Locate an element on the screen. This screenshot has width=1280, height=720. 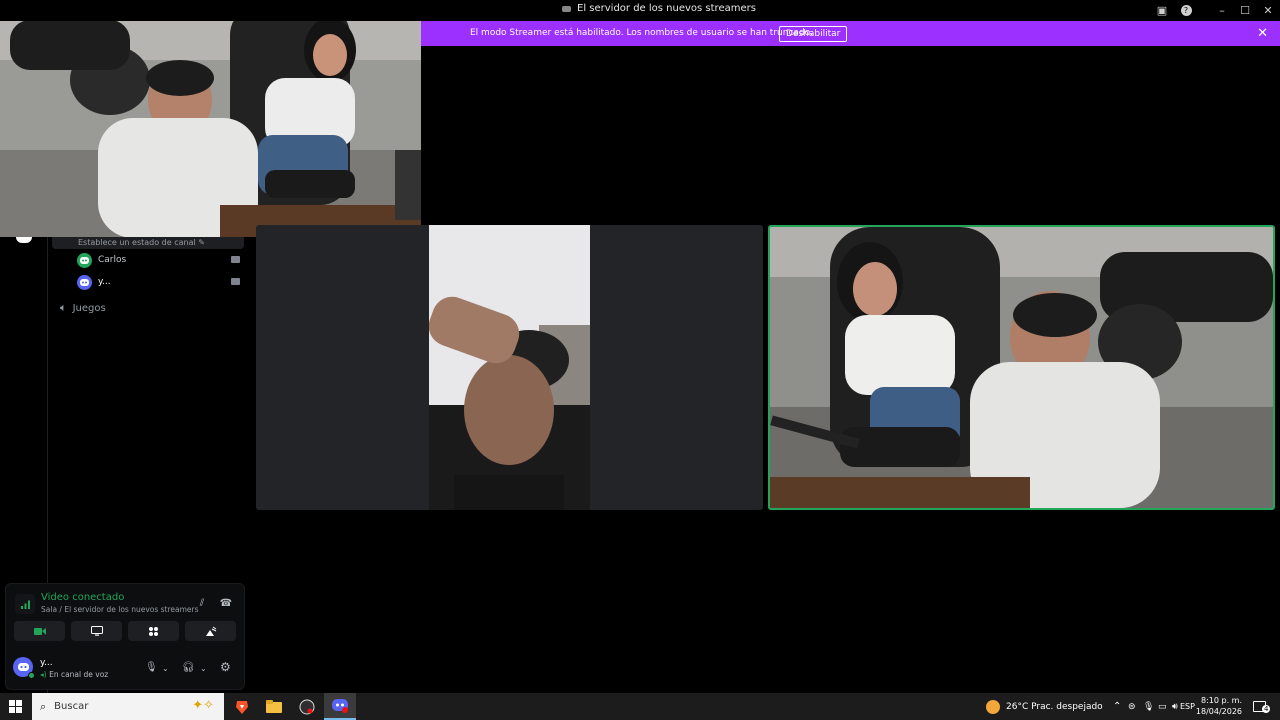
language-indicator: ESP is located at coordinates (1187, 706).